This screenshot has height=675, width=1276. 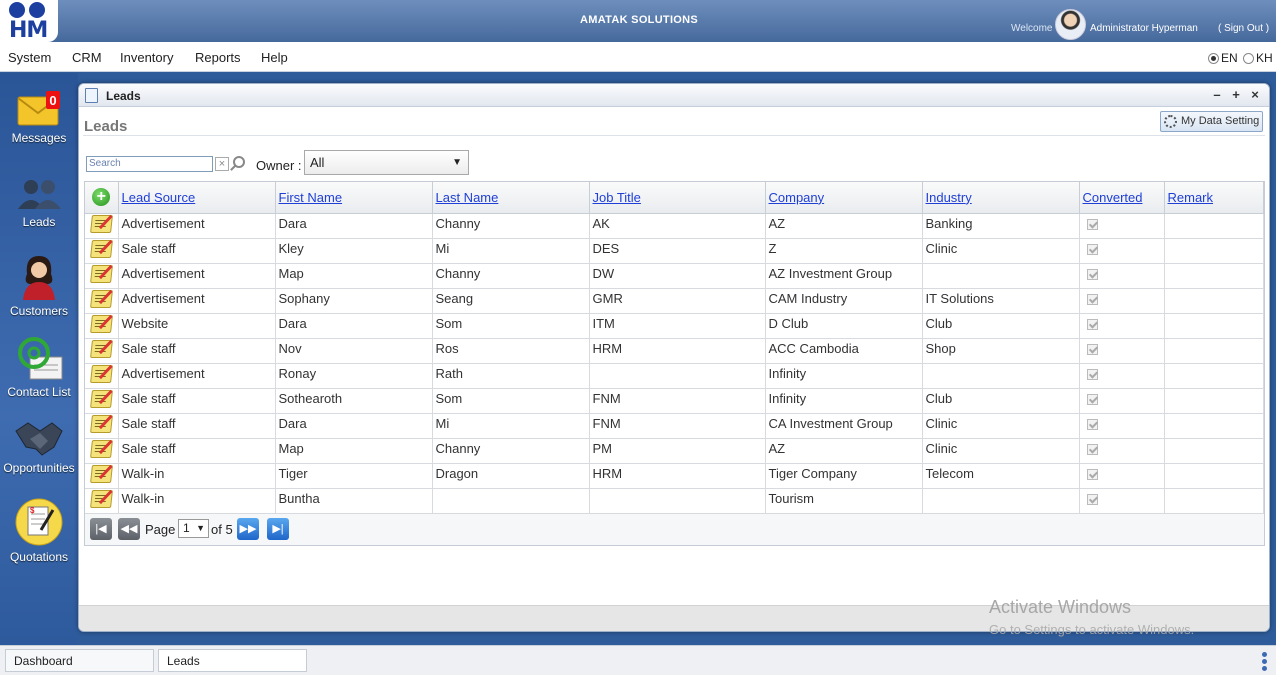 What do you see at coordinates (1236, 95) in the screenshot?
I see `maximize-icon: +` at bounding box center [1236, 95].